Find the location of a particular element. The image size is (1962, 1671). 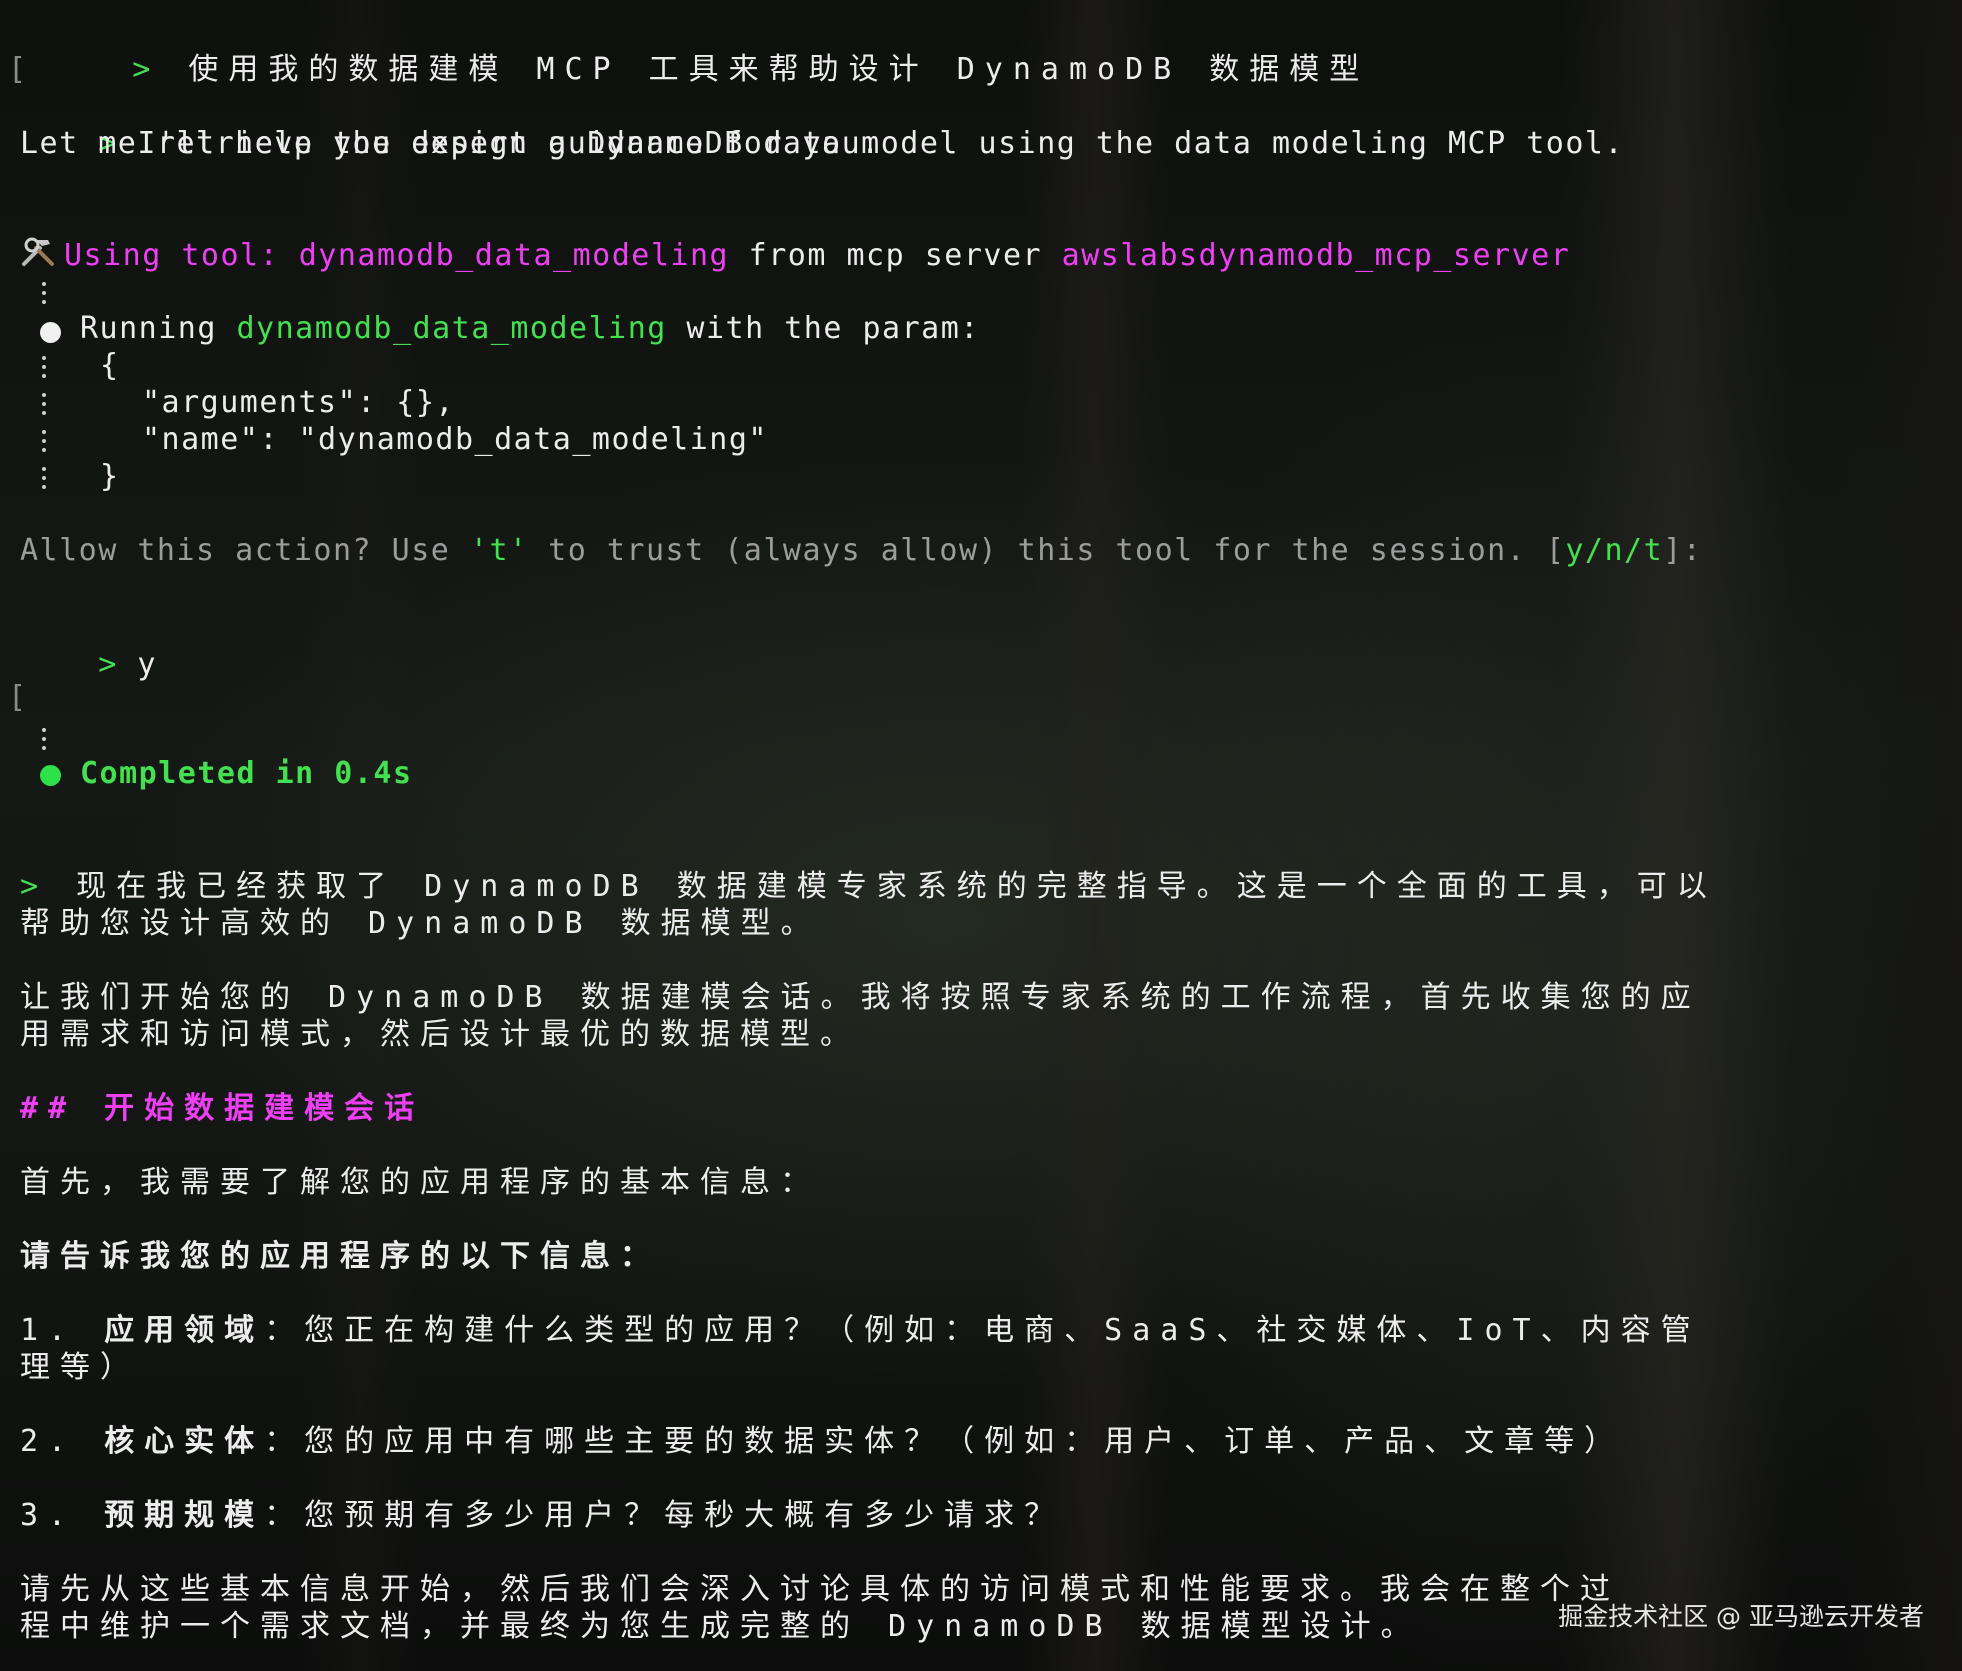

list-item: 3. 预期规模：您预期有多少用户？每秒大概有多少请求？ is located at coordinates (981, 1515).